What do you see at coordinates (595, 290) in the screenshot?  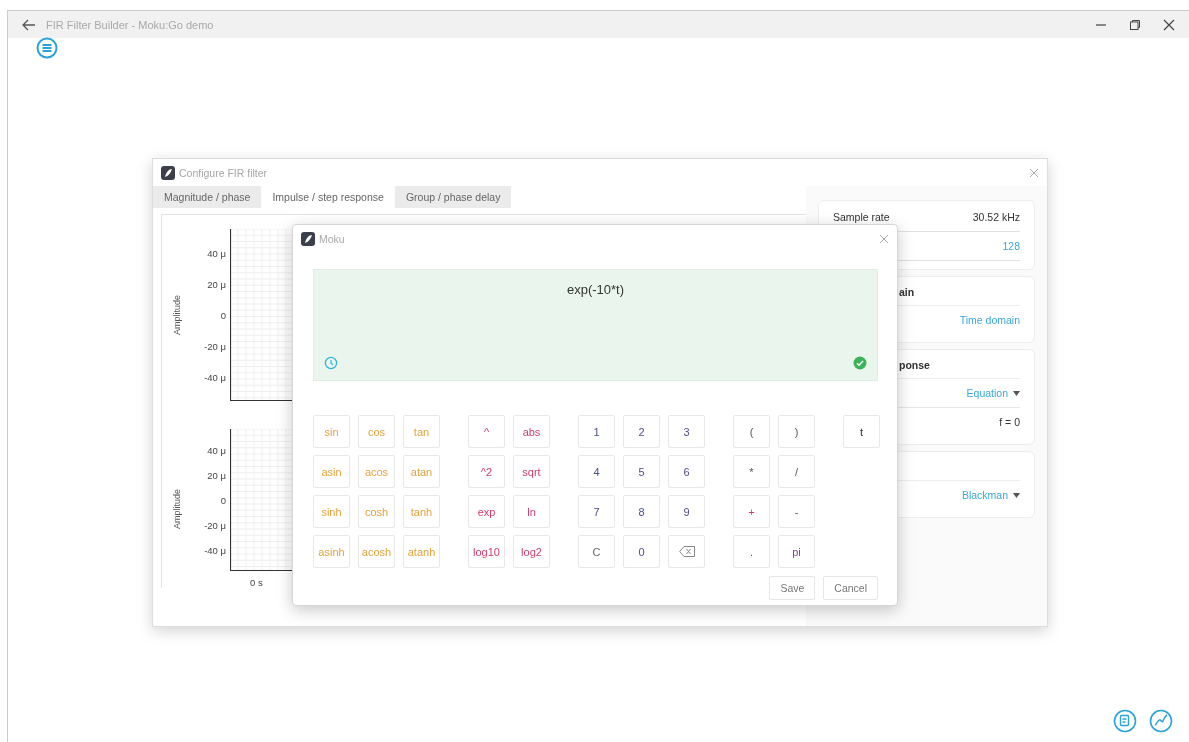 I see `expression-text: exp(-10*t)` at bounding box center [595, 290].